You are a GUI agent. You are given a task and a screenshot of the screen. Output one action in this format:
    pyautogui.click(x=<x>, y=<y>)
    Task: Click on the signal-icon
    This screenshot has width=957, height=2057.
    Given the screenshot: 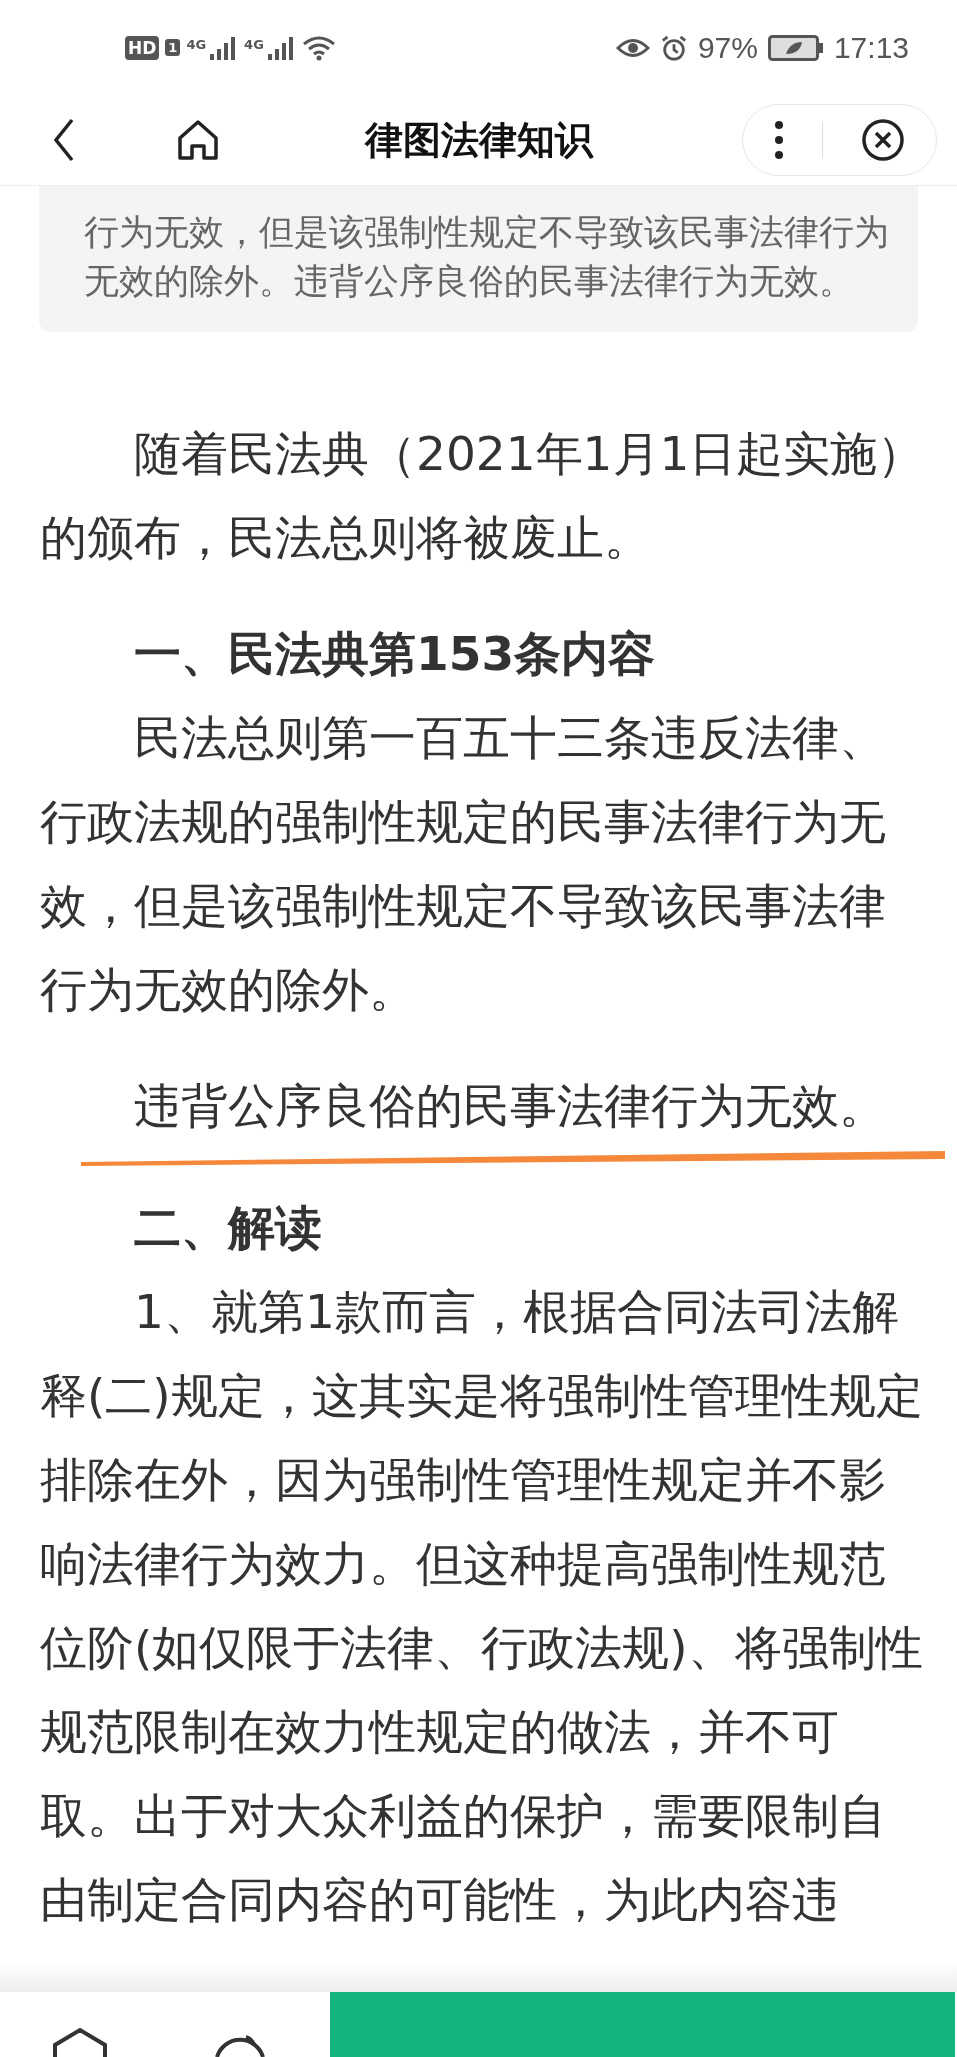 What is the action you would take?
    pyautogui.click(x=280, y=47)
    